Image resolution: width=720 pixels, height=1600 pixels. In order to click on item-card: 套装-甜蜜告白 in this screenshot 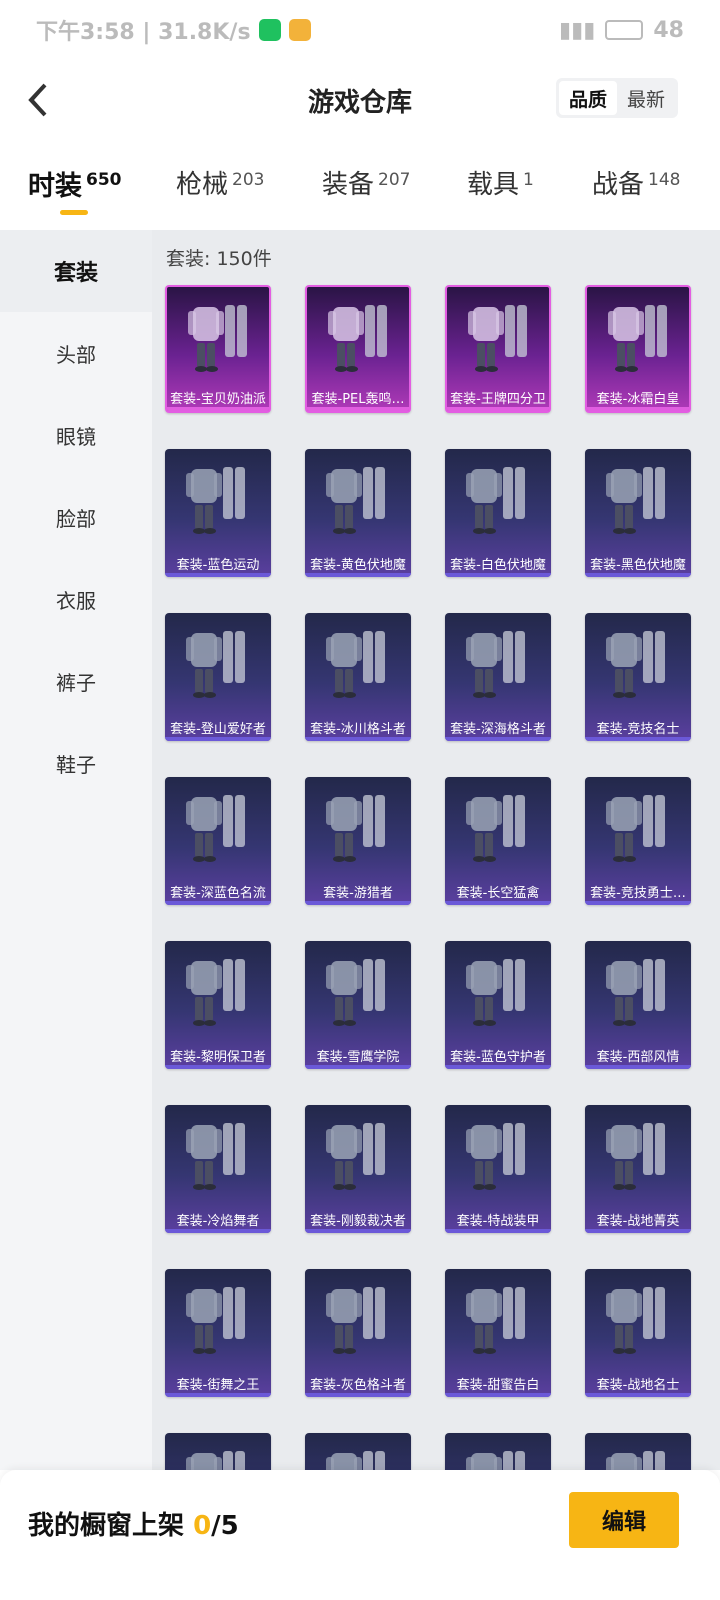, I will do `click(498, 1333)`.